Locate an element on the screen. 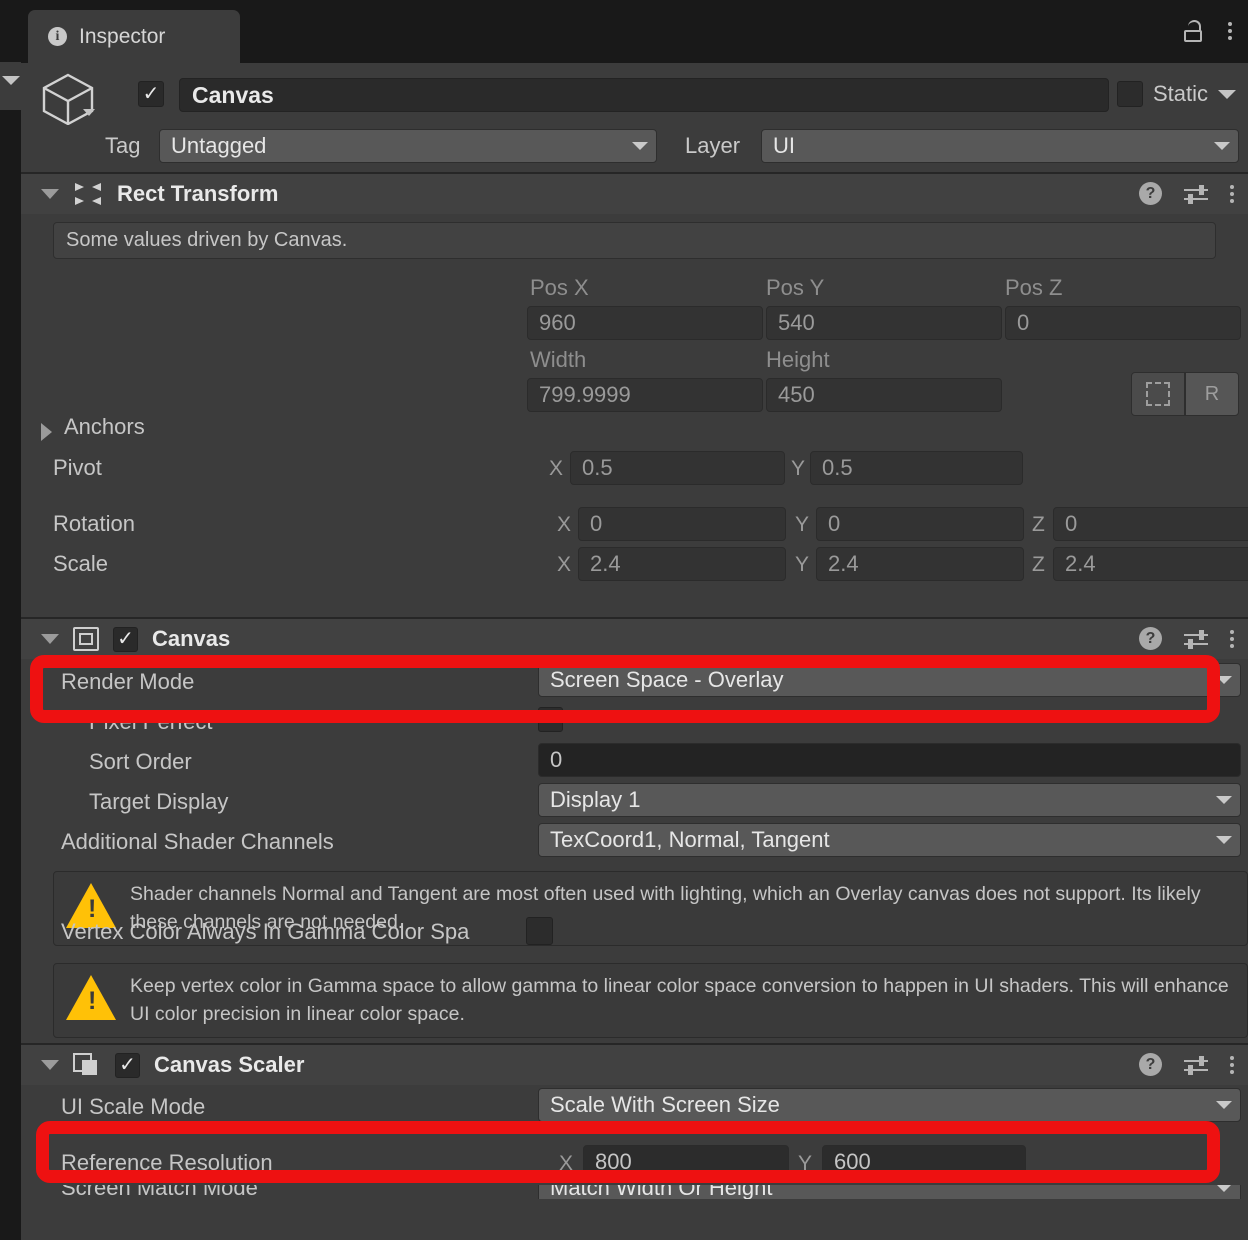  sort-order-input: 0 is located at coordinates (889, 760).